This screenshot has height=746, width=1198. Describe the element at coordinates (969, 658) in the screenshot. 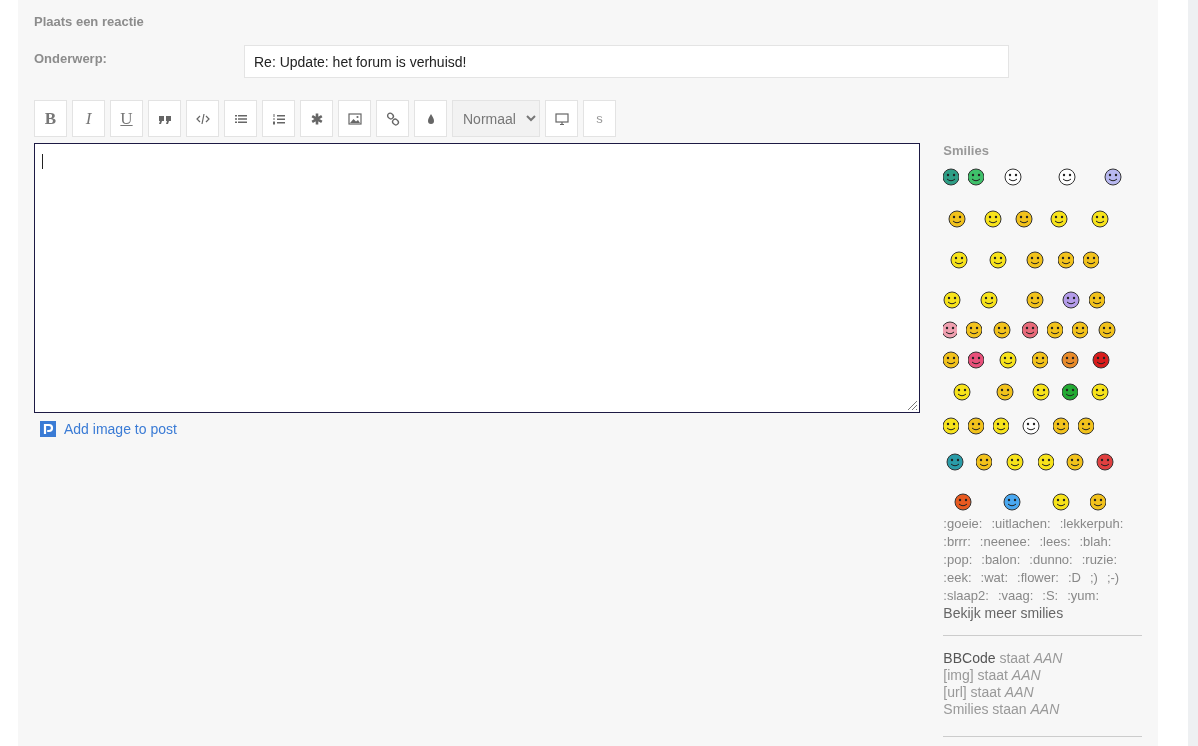

I see `bbcode-link: BBCode` at that location.